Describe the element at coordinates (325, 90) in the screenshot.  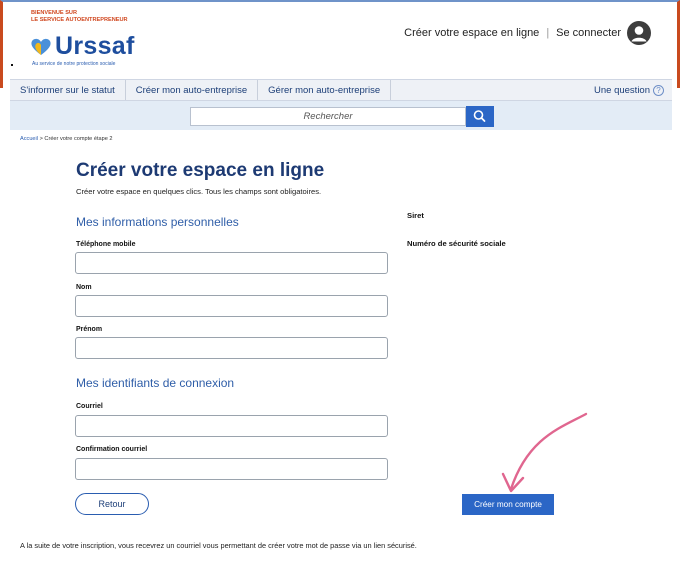
I see `nav-item-gerer: Gérer mon auto-entreprise` at that location.